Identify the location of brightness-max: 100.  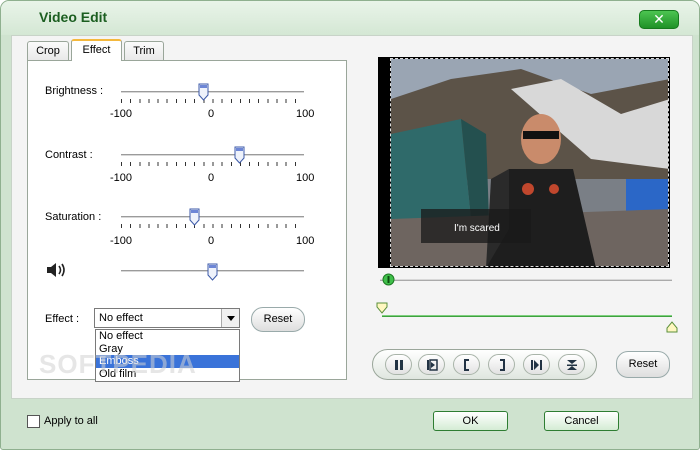
(305, 114).